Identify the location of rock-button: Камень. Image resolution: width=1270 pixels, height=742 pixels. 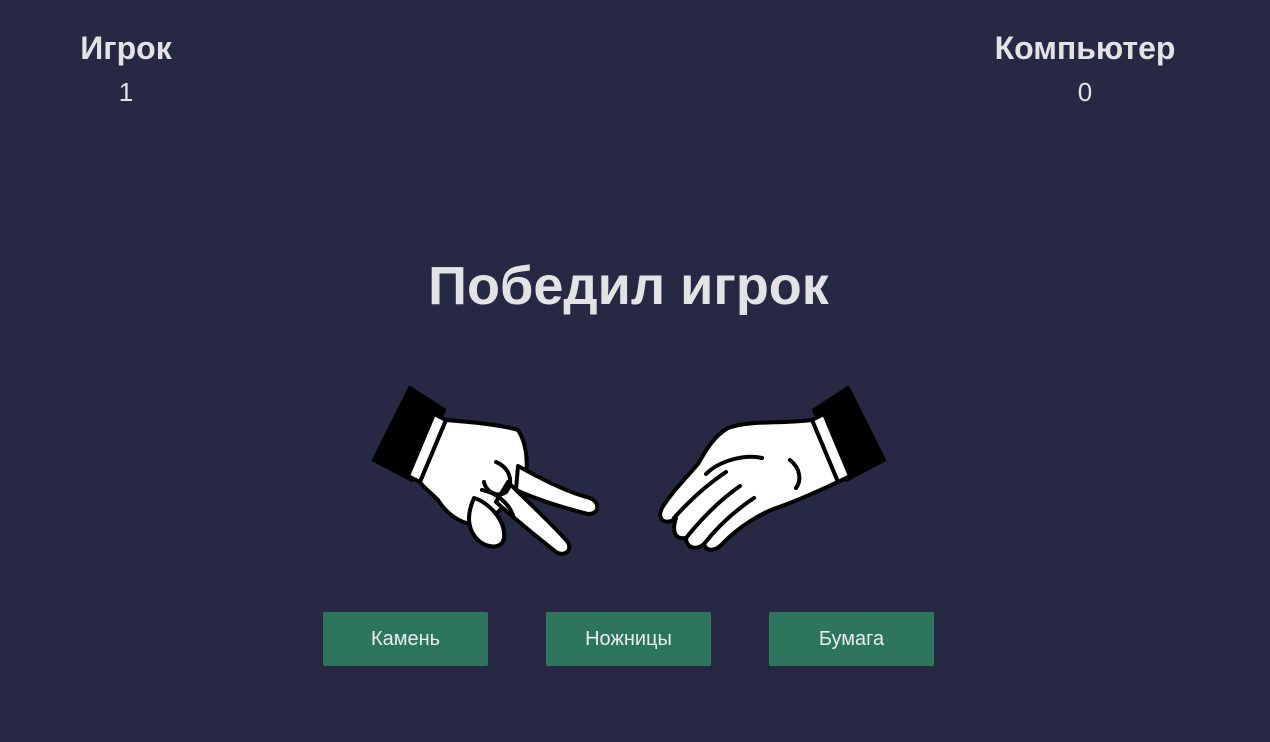
(405, 639).